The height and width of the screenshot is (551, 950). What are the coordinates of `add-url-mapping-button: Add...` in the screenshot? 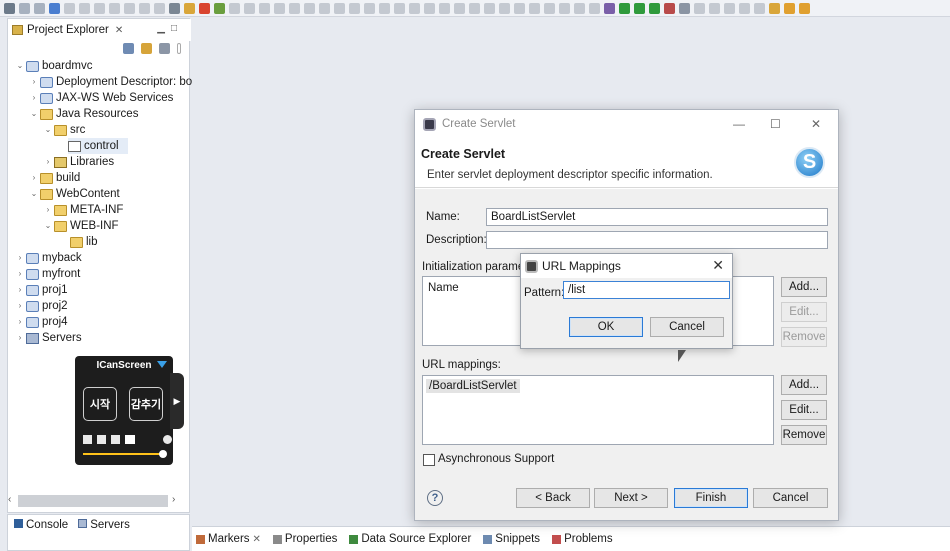 It's located at (804, 385).